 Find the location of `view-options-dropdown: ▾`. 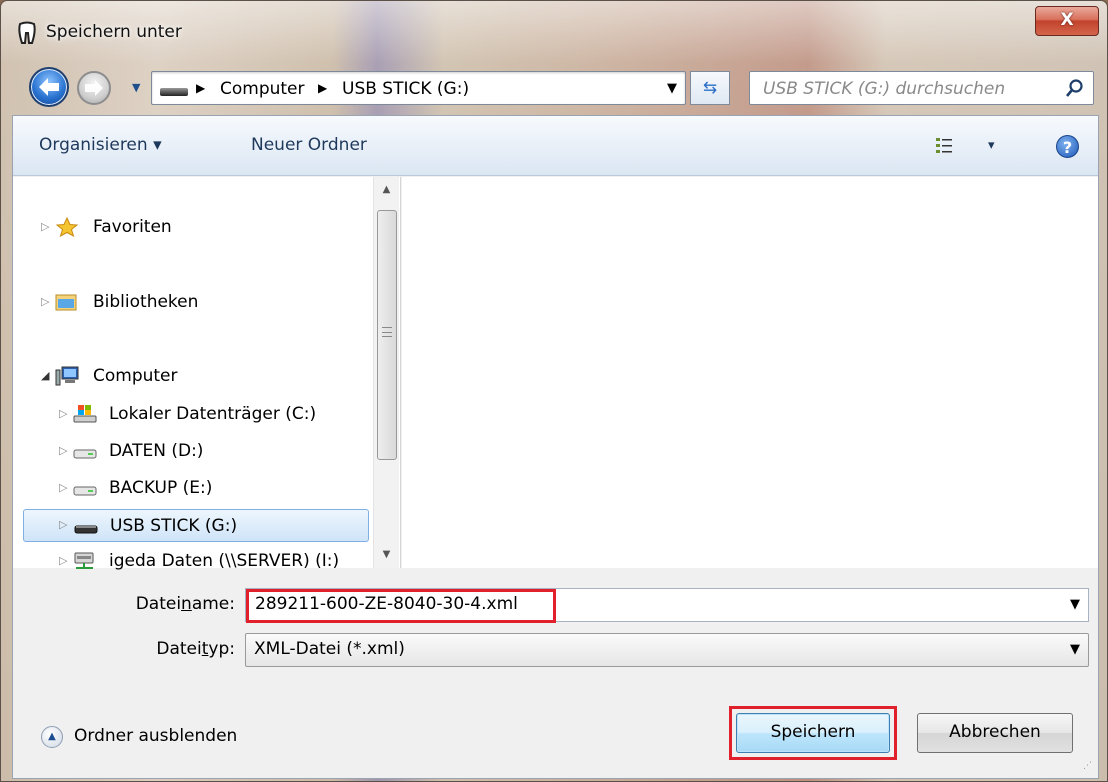

view-options-dropdown: ▾ is located at coordinates (991, 145).